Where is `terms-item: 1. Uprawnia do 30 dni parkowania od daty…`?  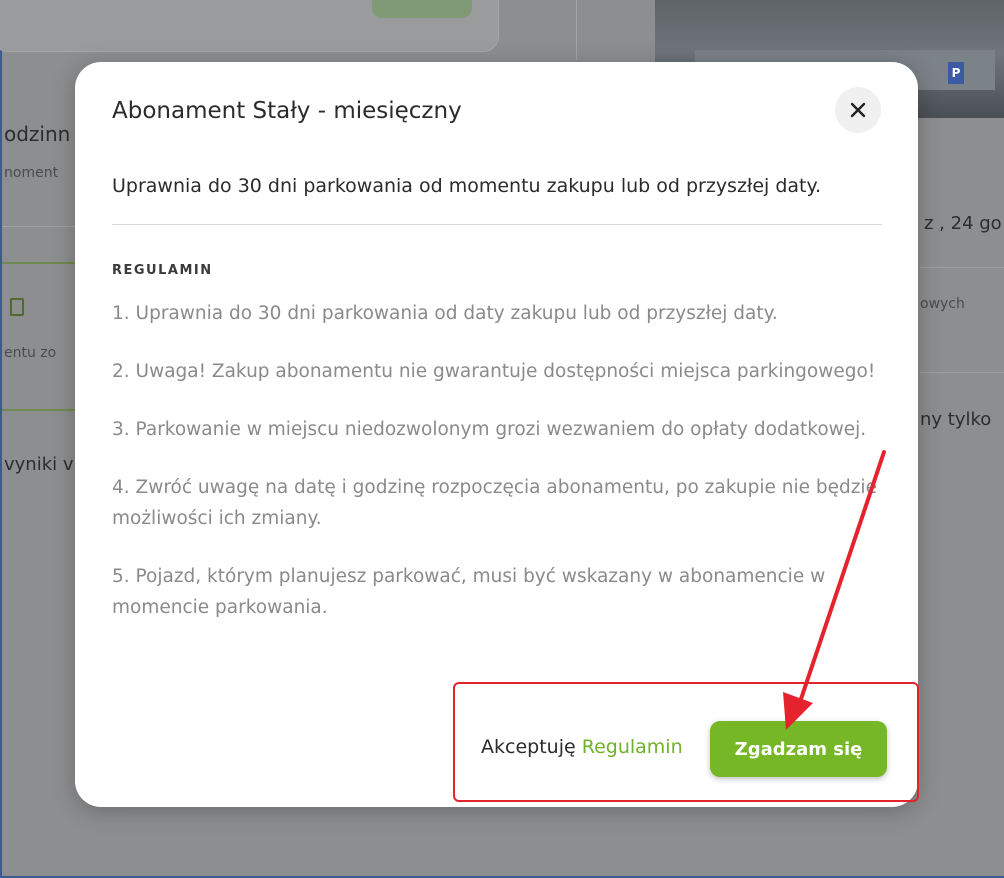 terms-item: 1. Uprawnia do 30 dni parkowania od daty… is located at coordinates (445, 313).